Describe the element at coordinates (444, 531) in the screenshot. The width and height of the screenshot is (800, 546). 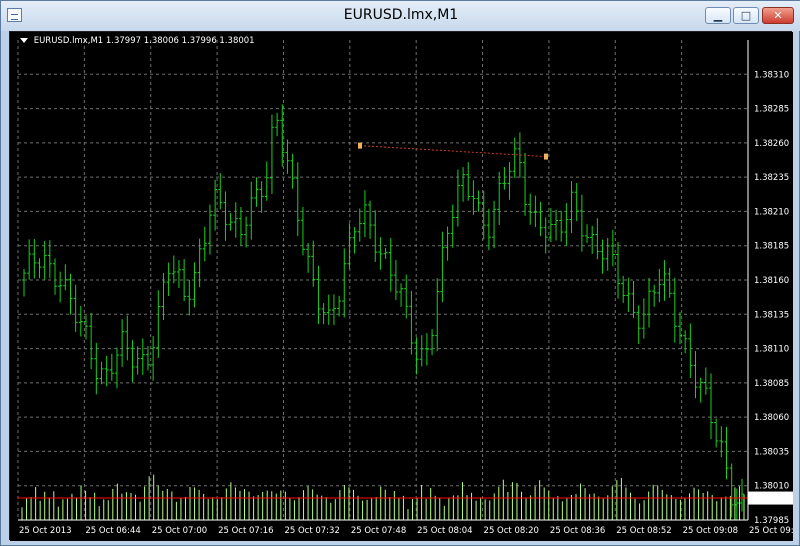
I see `x-axis-tick-label: 25 Oct 08:04` at that location.